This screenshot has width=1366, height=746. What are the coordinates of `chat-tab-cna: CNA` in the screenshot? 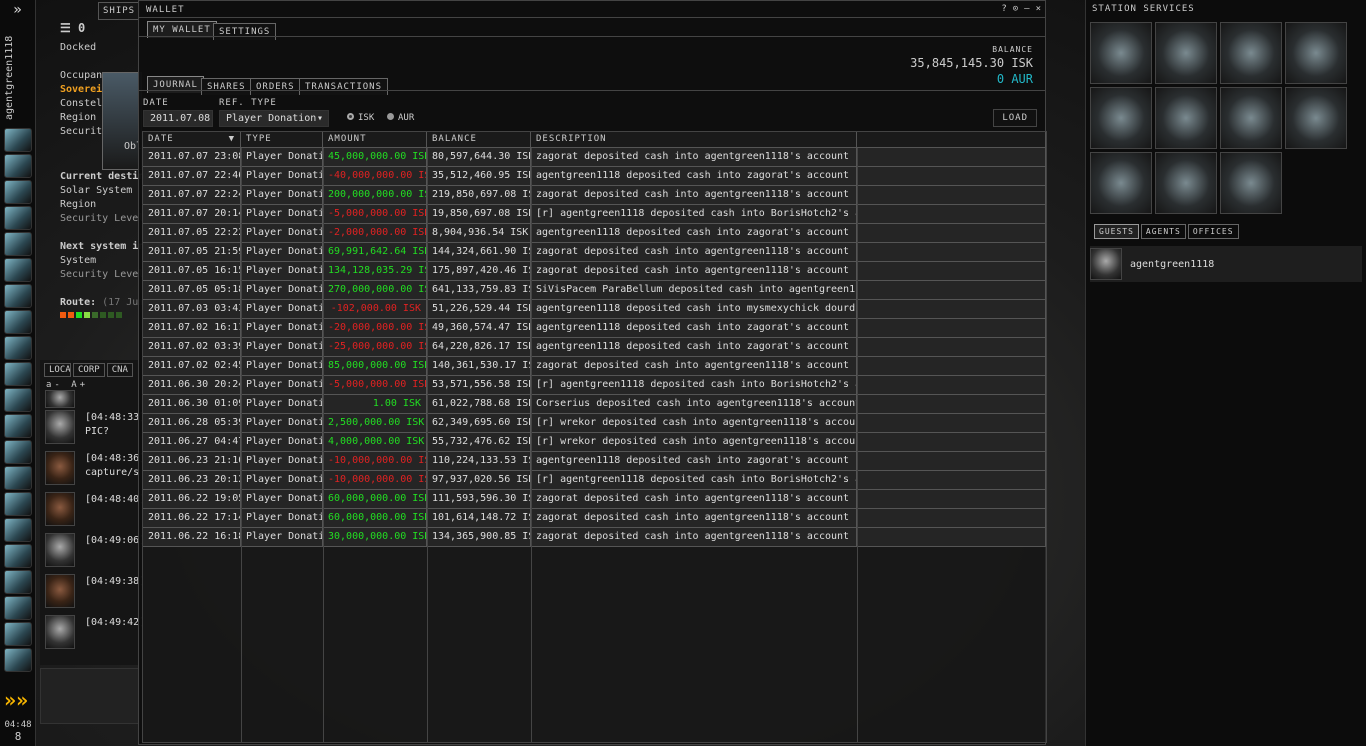 It's located at (119, 370).